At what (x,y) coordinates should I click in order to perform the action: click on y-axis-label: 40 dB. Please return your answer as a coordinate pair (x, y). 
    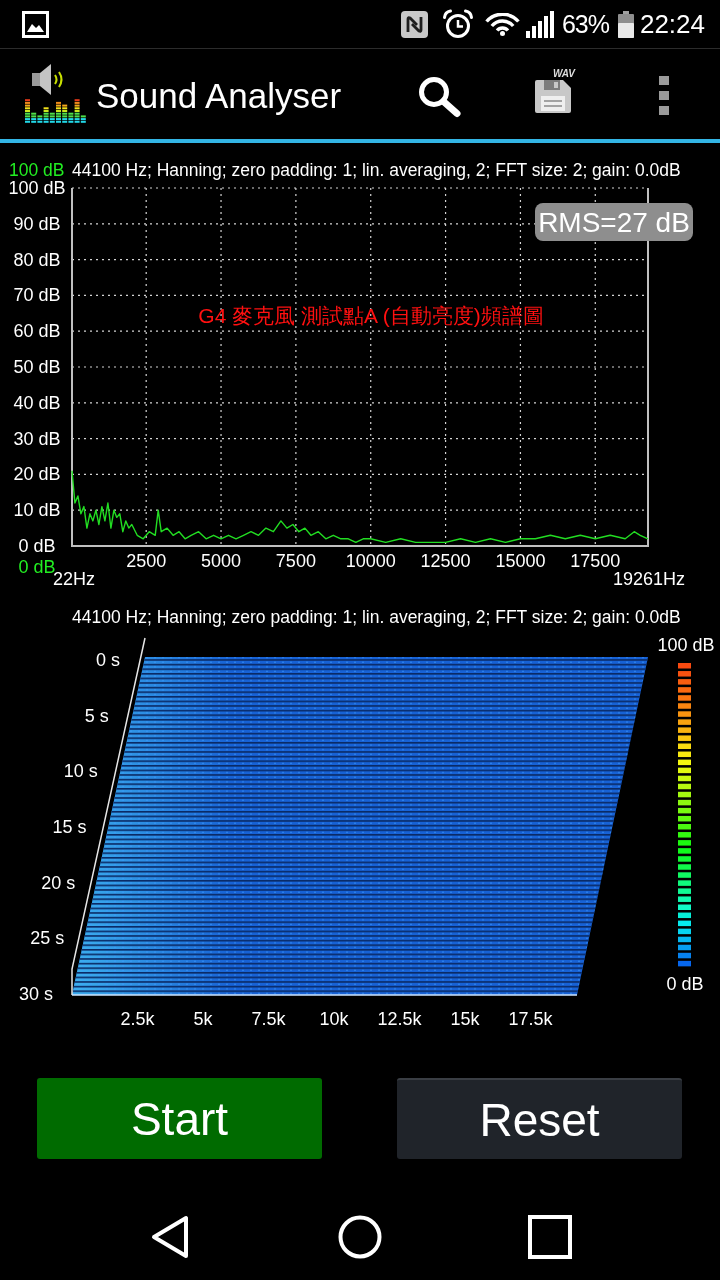
    Looking at the image, I should click on (37, 402).